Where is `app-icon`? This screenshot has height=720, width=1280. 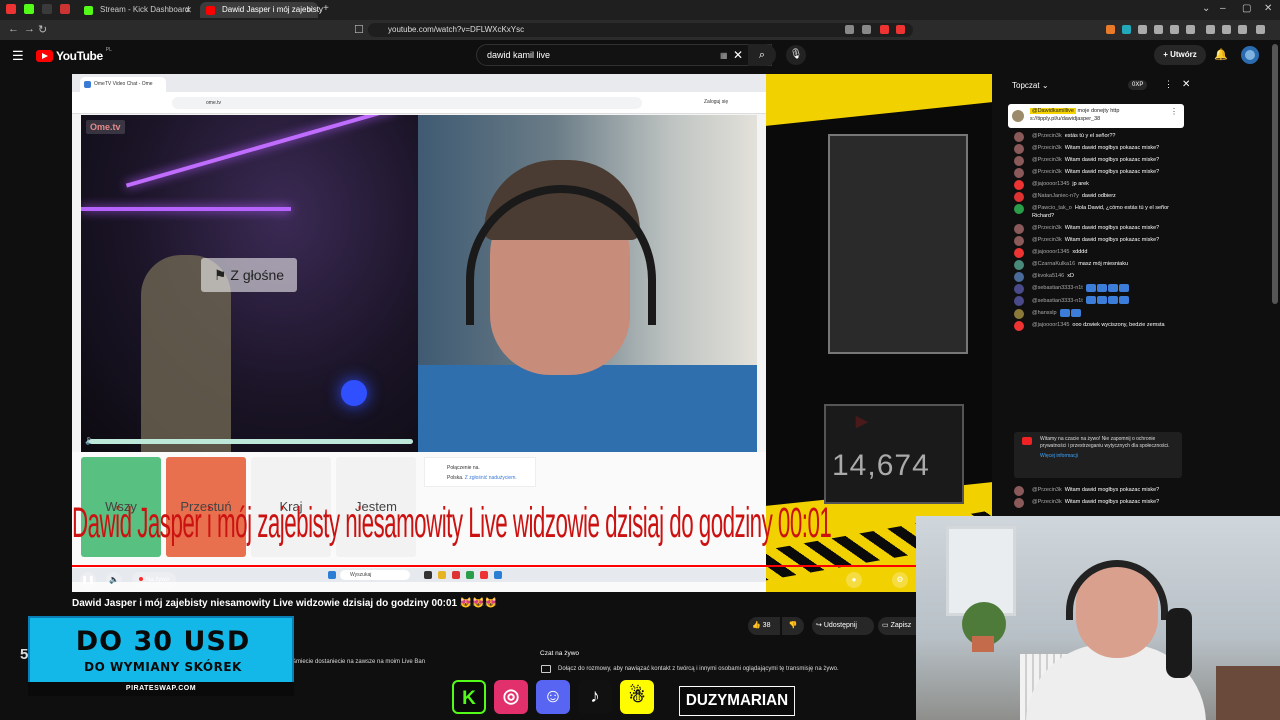
app-icon is located at coordinates (11, 9).